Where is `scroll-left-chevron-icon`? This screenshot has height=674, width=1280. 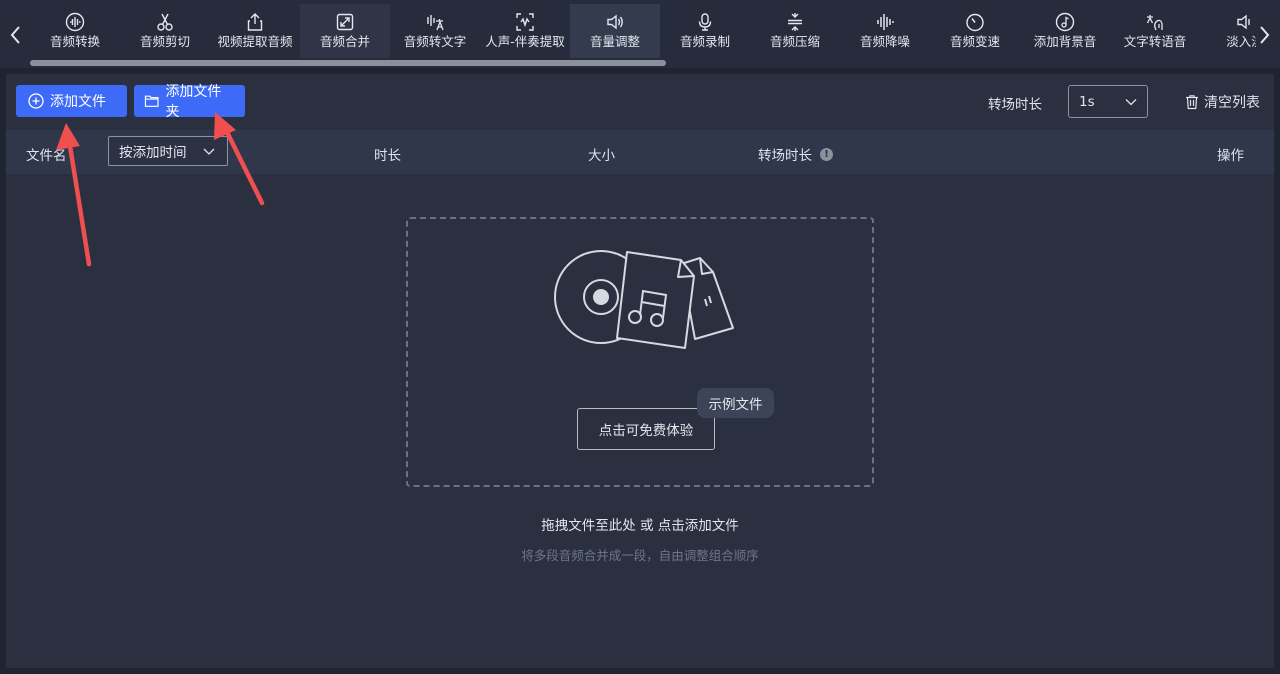
scroll-left-chevron-icon is located at coordinates (15, 35).